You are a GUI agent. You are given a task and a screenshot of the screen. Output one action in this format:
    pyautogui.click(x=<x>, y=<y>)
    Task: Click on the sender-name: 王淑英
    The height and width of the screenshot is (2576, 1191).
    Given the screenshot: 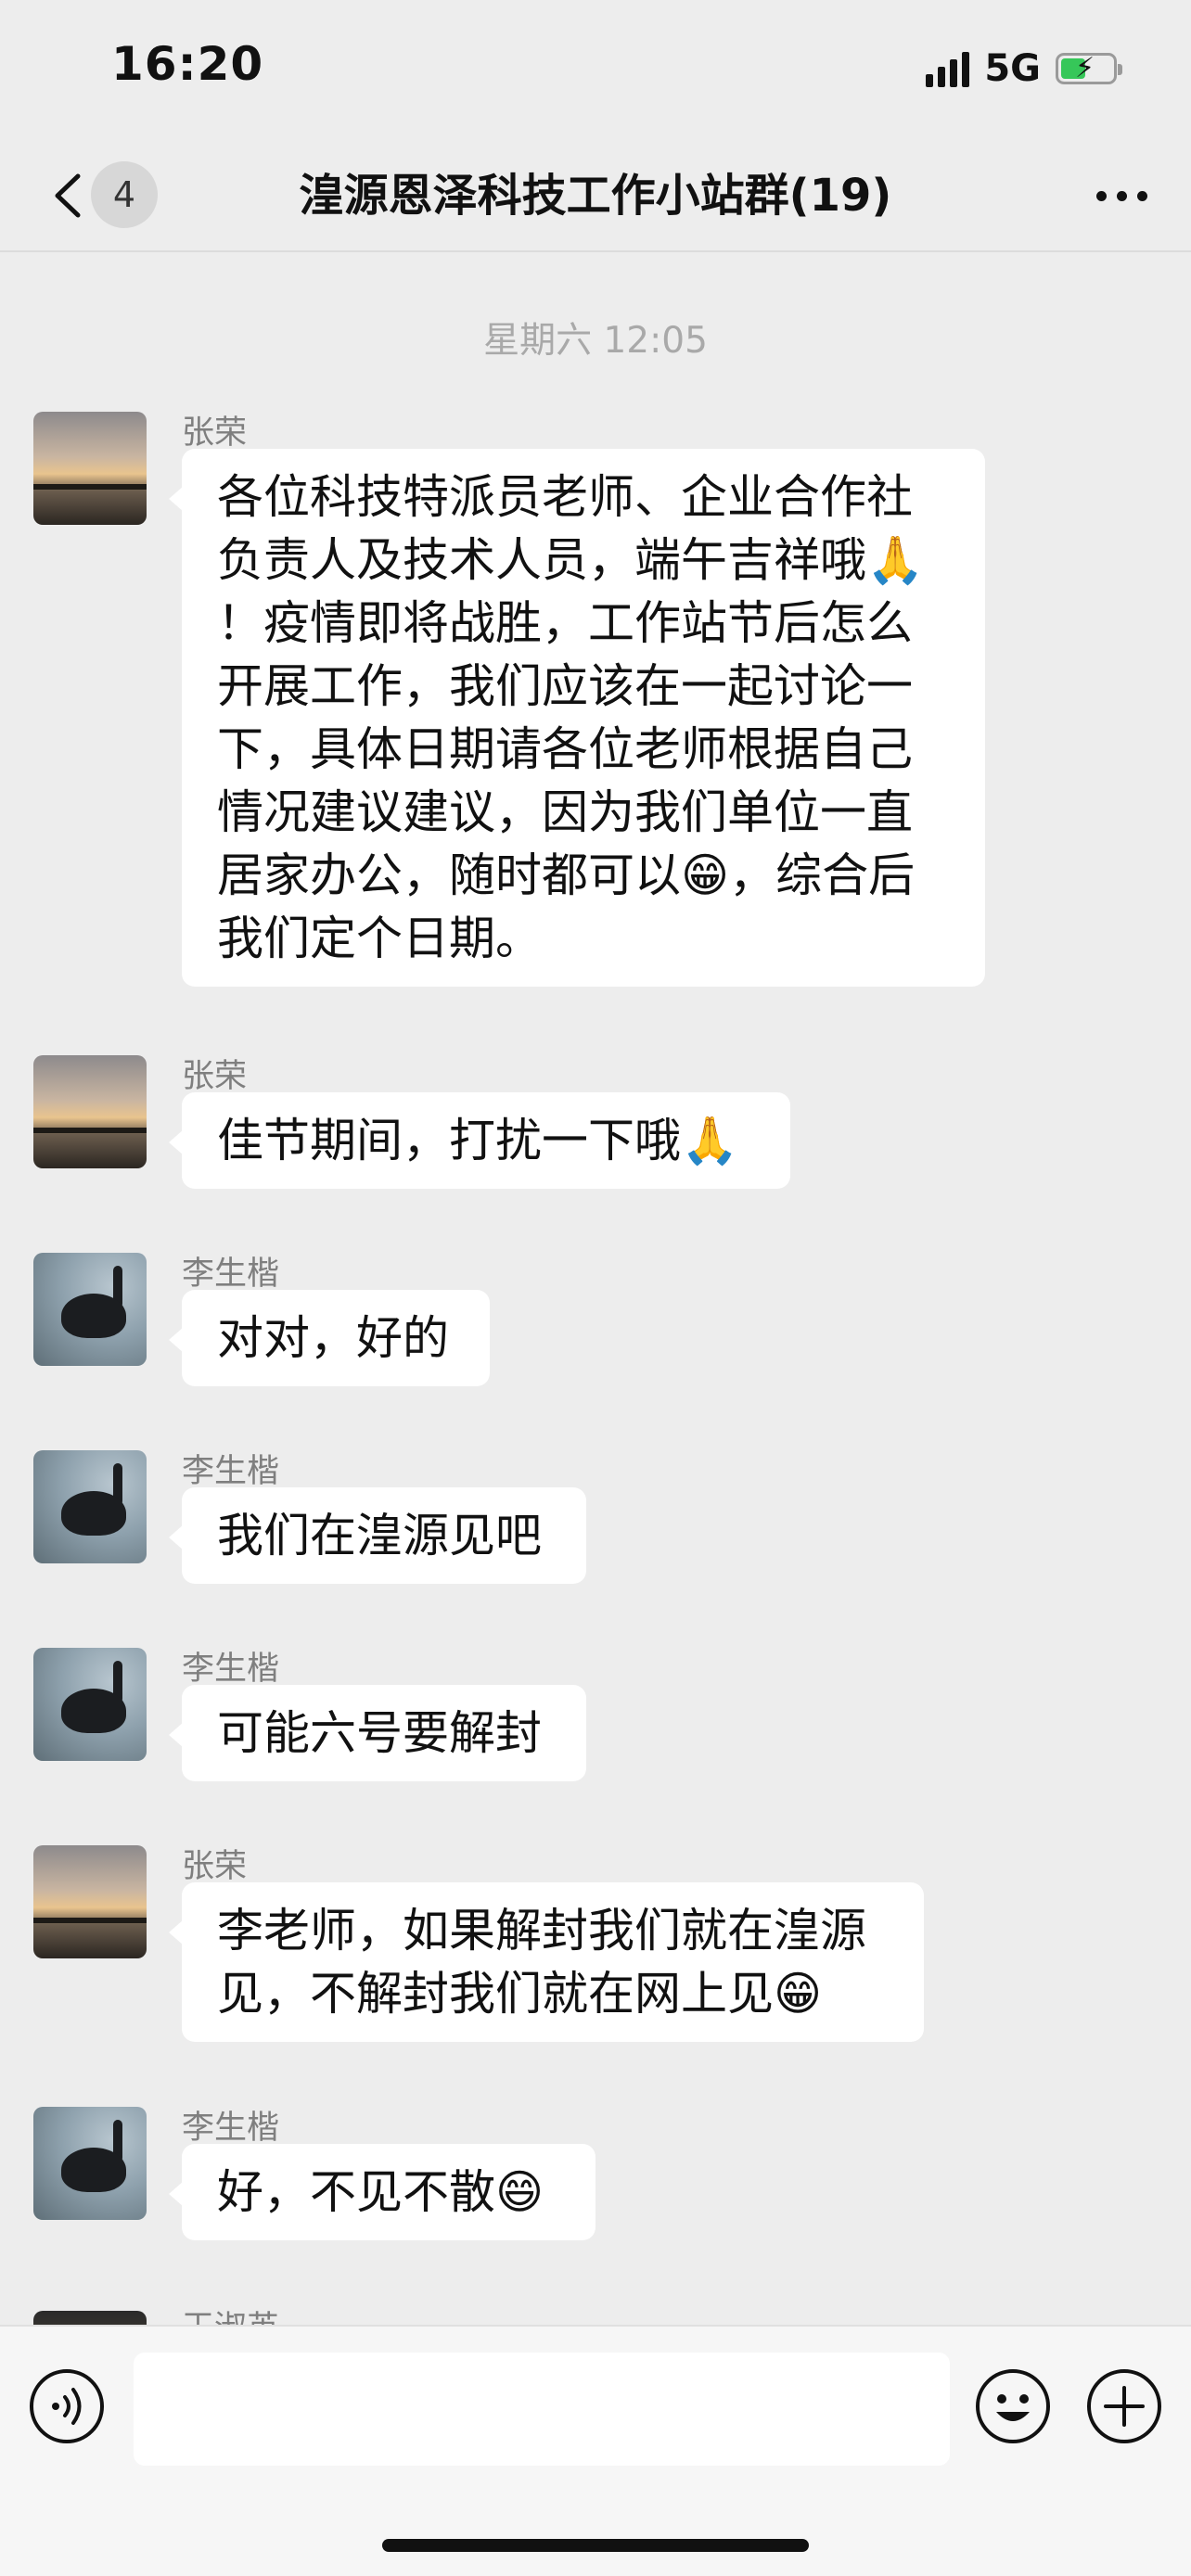 What is the action you would take?
    pyautogui.click(x=230, y=2313)
    